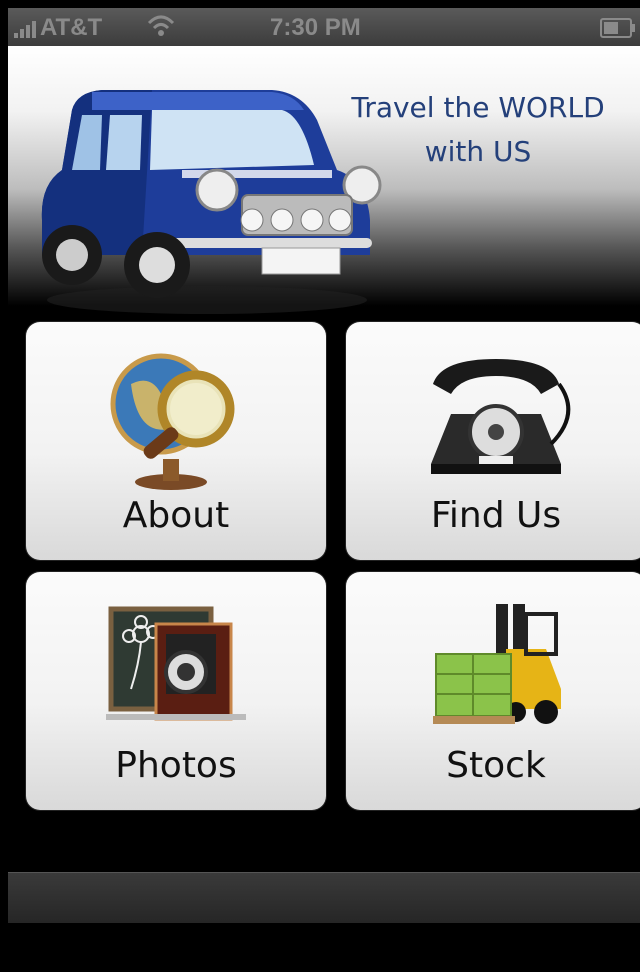  I want to click on status-bar: AT&T 7:30 PM, so click(324, 27).